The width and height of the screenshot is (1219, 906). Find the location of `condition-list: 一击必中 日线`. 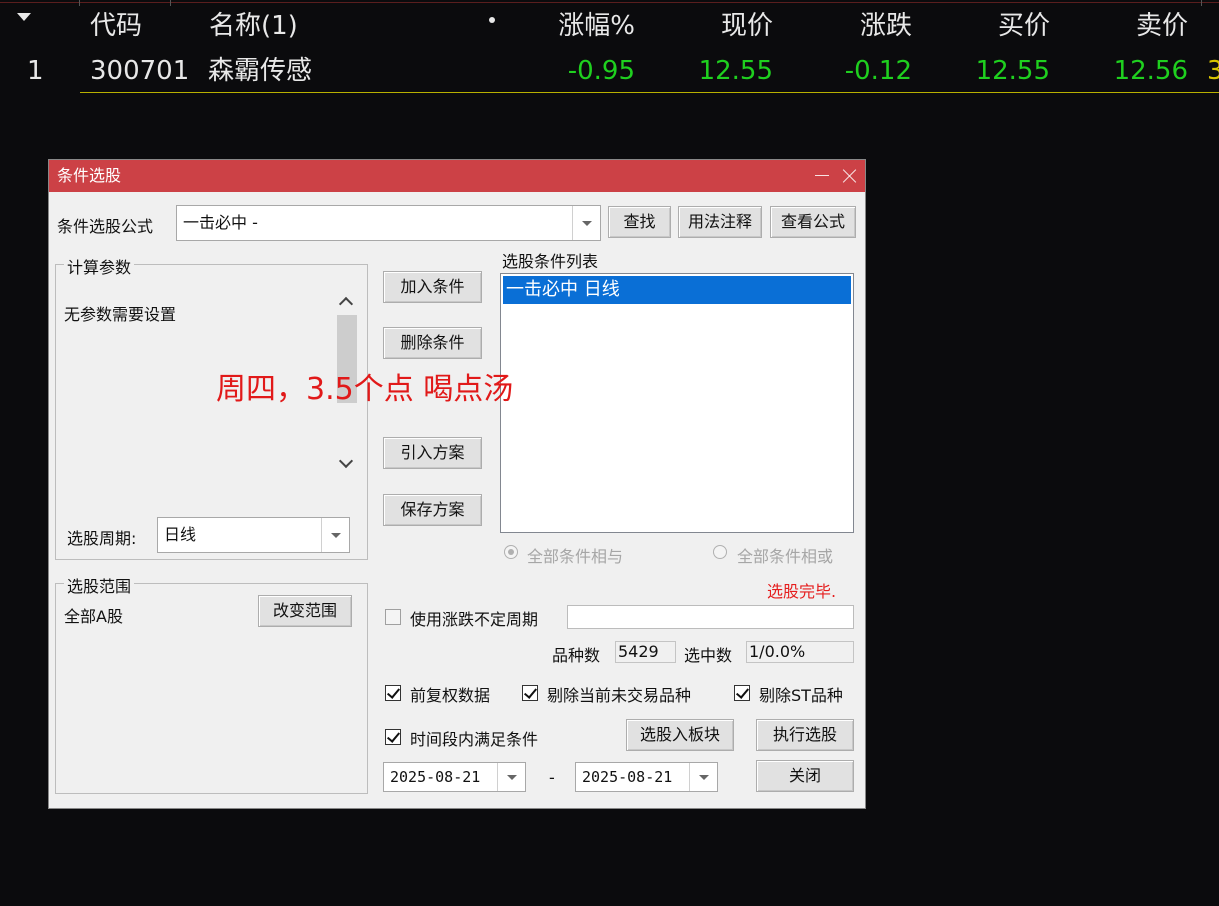

condition-list: 一击必中 日线 is located at coordinates (677, 403).